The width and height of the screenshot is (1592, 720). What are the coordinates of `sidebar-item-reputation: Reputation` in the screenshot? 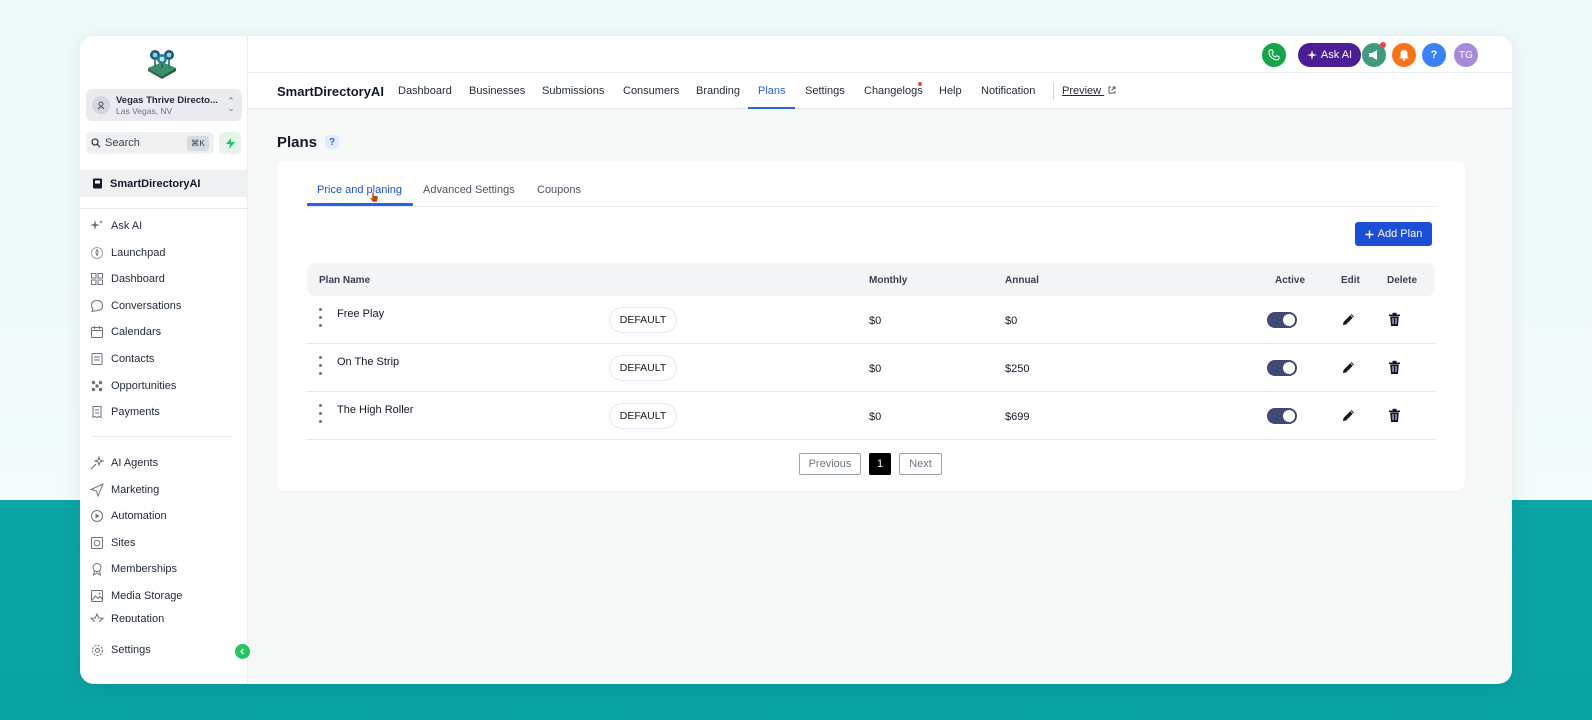 It's located at (165, 617).